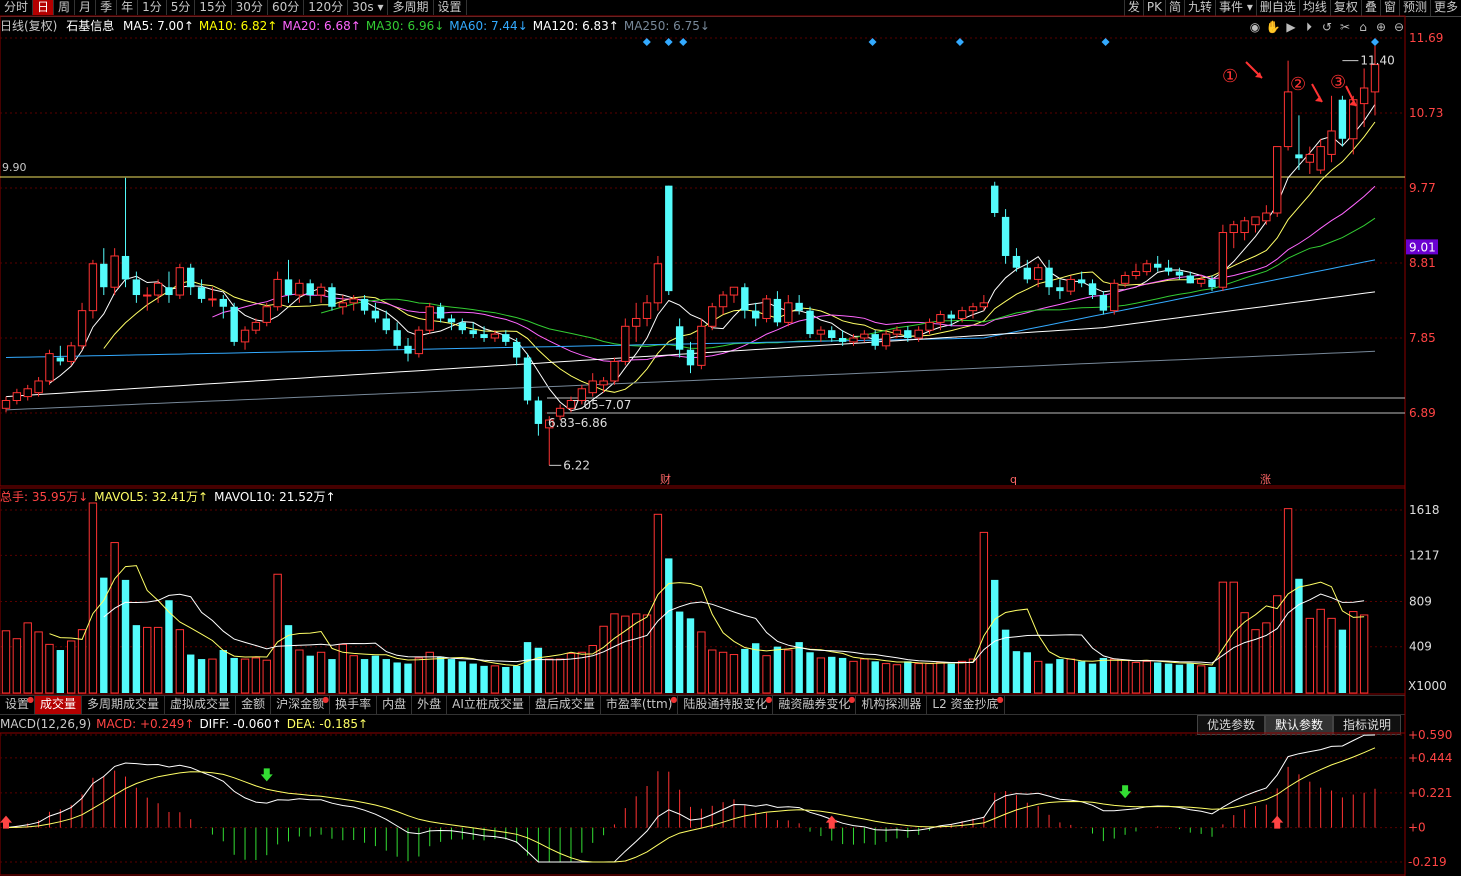 Image resolution: width=1461 pixels, height=876 pixels. I want to click on diff-line, so click(690, 798).